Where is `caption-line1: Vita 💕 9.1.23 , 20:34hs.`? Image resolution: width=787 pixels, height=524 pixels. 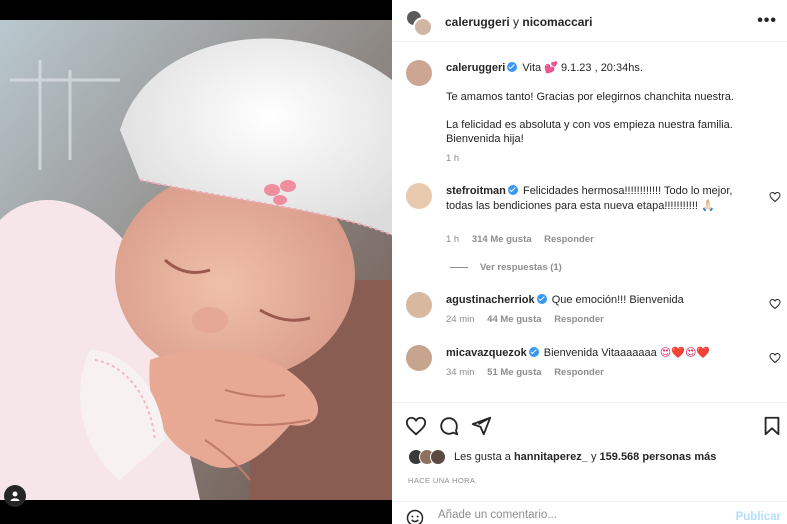
caption-line1: Vita 💕 9.1.23 , 20:34hs. is located at coordinates (582, 68).